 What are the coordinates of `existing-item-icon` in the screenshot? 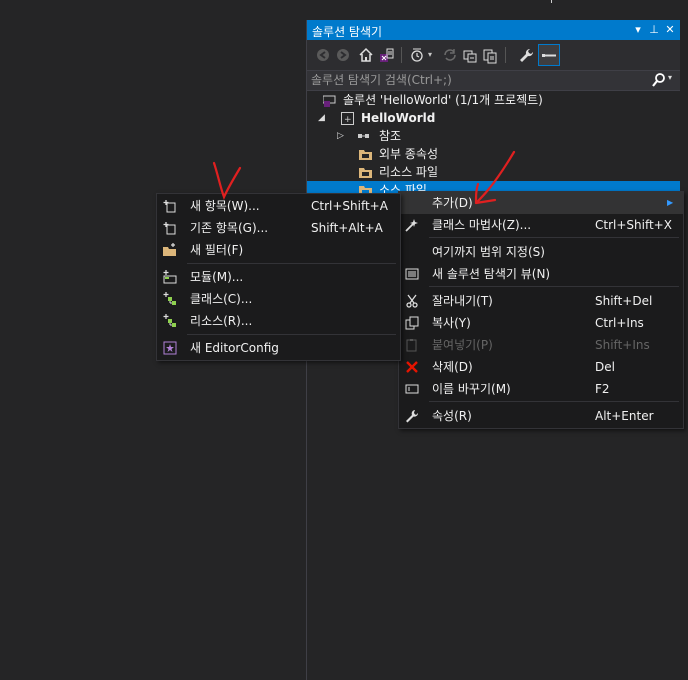 It's located at (170, 228).